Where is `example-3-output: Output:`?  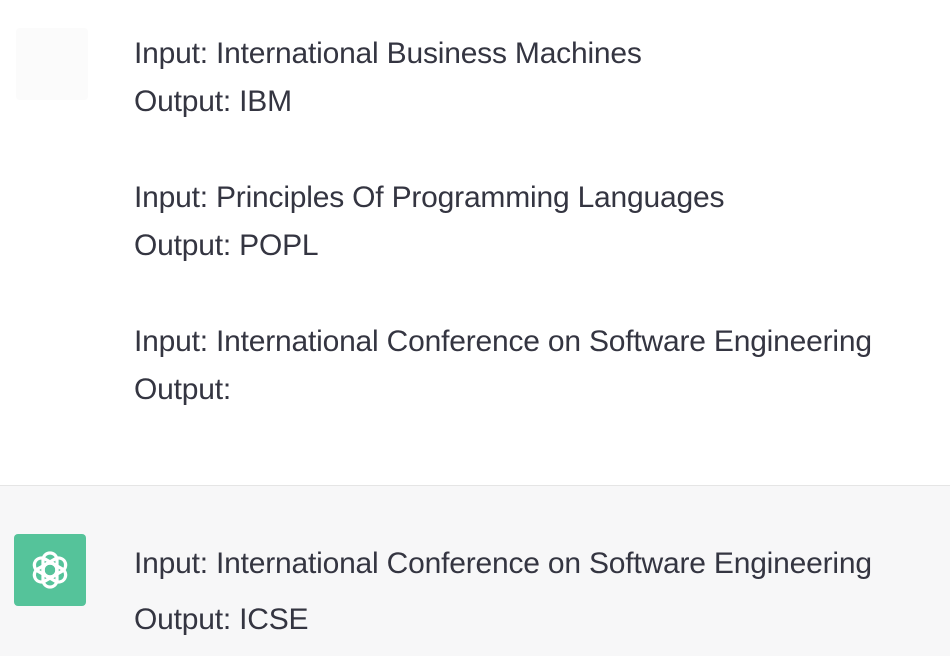
example-3-output: Output: is located at coordinates (182, 389).